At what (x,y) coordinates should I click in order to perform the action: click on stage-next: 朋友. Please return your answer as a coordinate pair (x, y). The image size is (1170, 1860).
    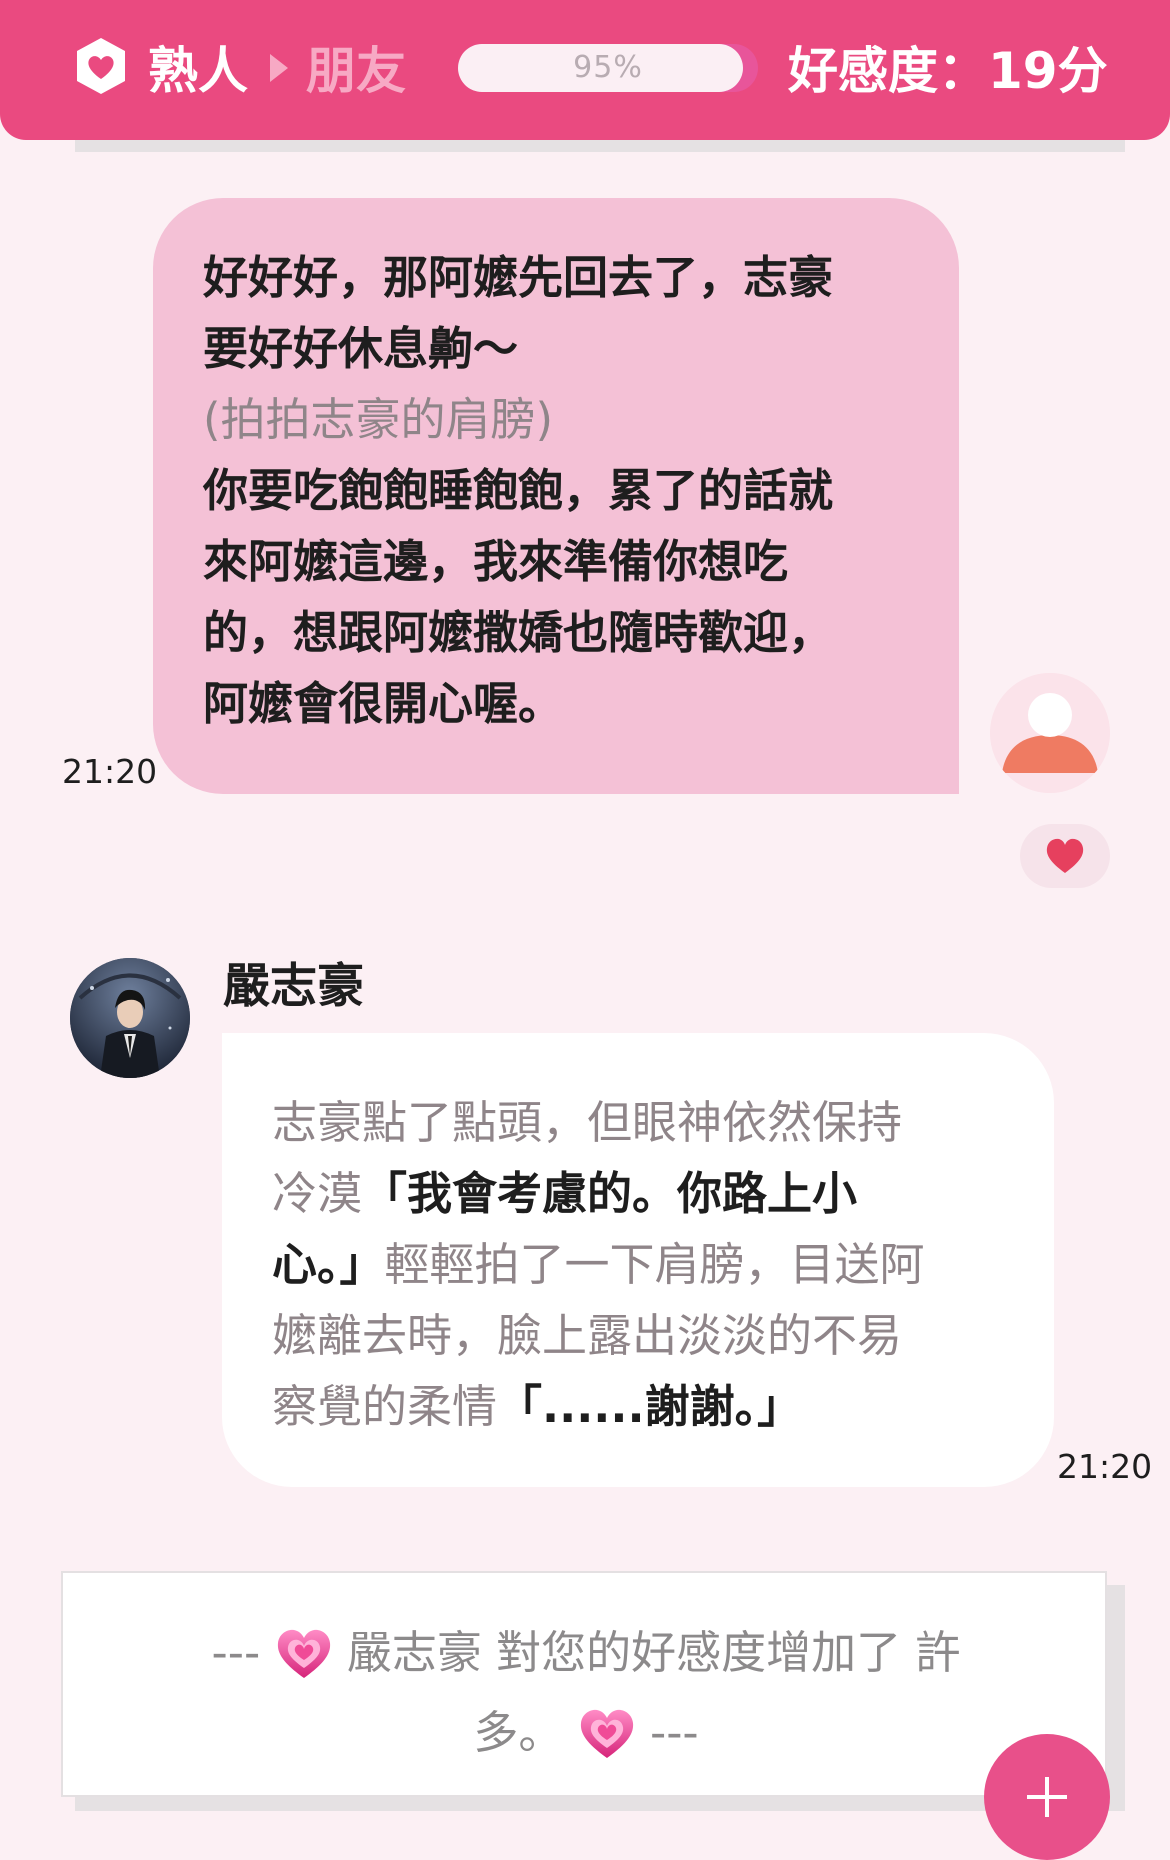
    Looking at the image, I should click on (356, 71).